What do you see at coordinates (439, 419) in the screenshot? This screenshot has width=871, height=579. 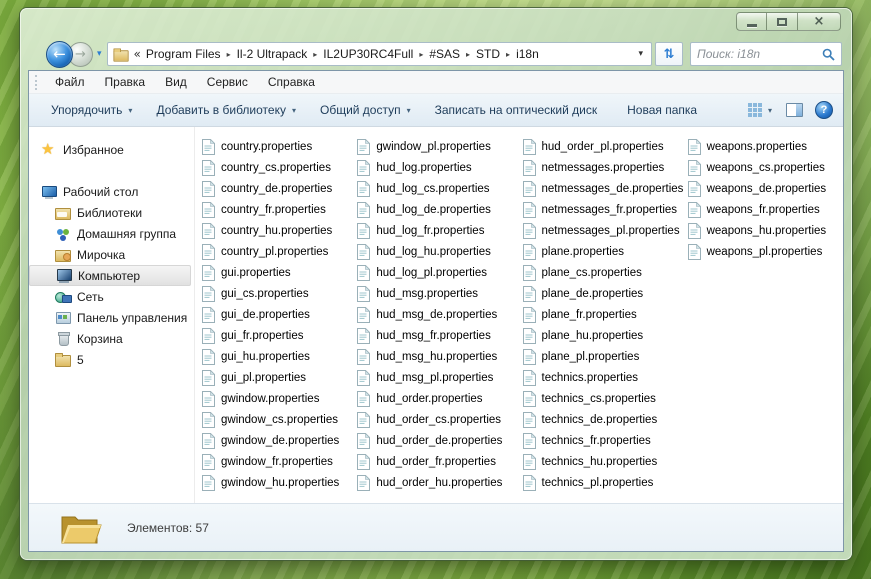 I see `file-item: hud_order_cs.properties` at bounding box center [439, 419].